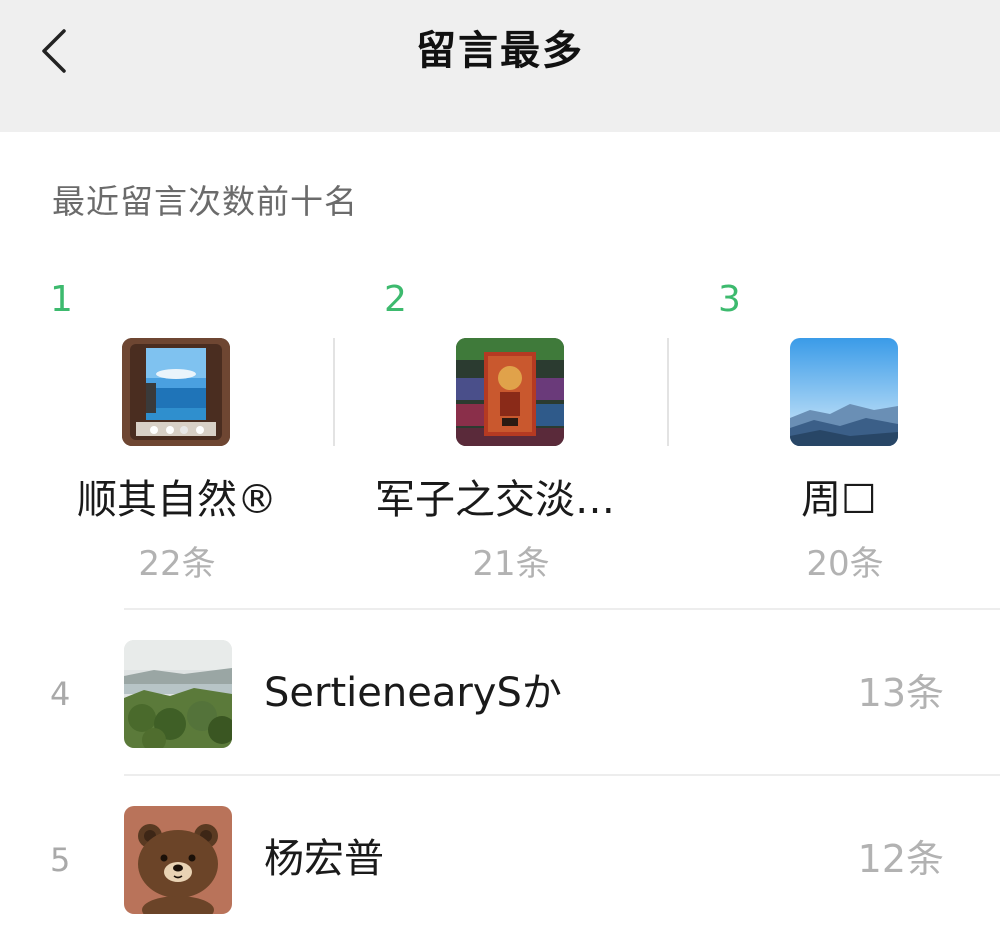 The width and height of the screenshot is (1000, 938). What do you see at coordinates (839, 500) in the screenshot?
I see `user-name: 周☐` at bounding box center [839, 500].